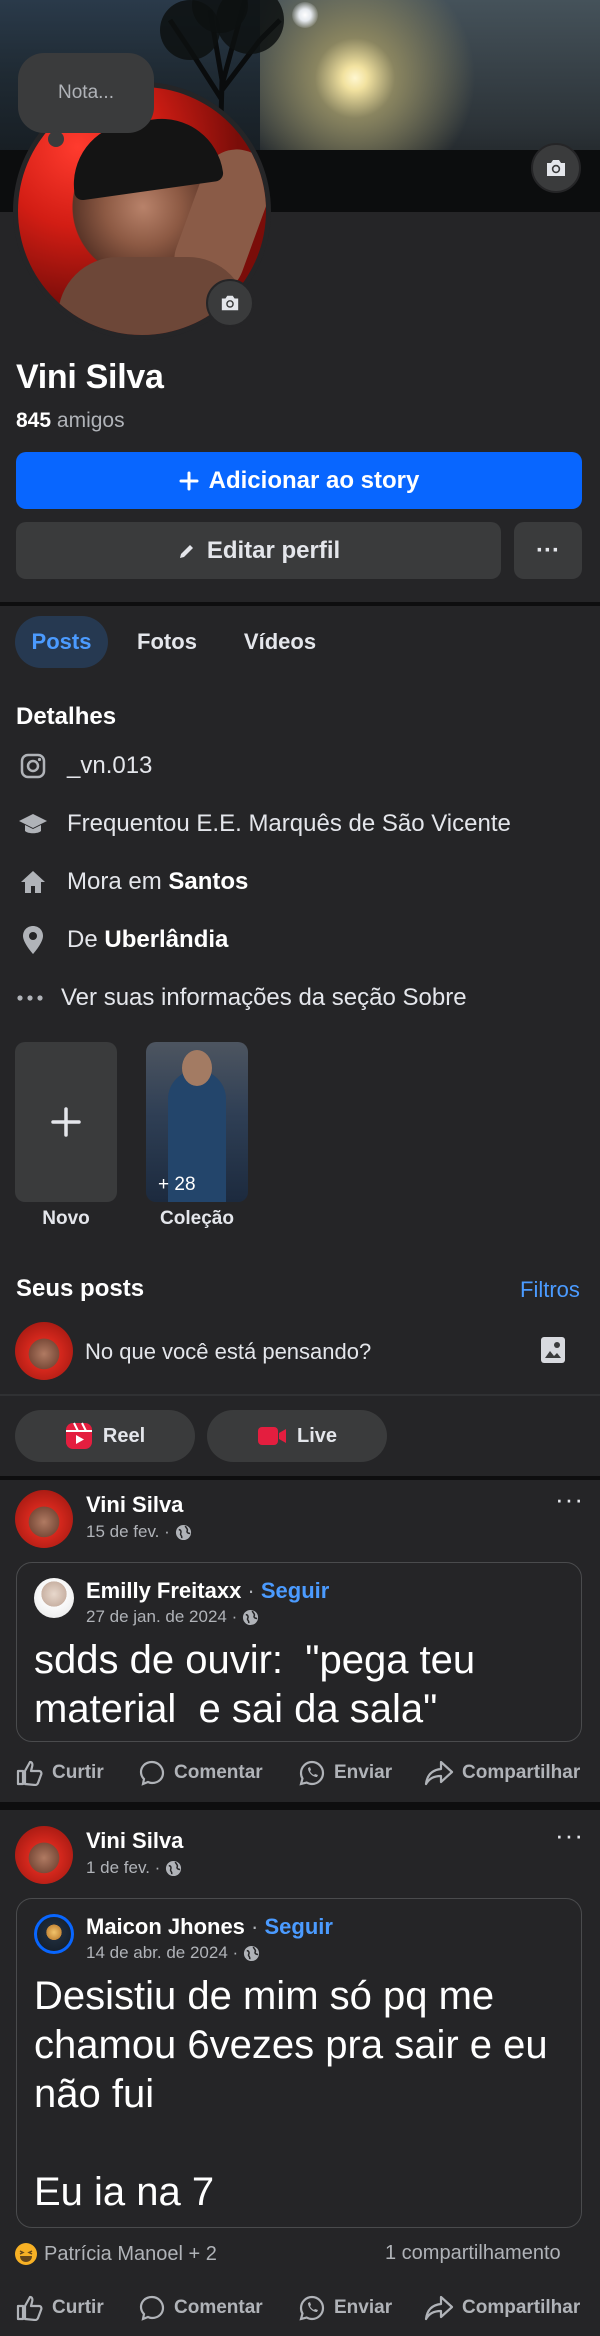 The width and height of the screenshot is (600, 2336). Describe the element at coordinates (165, 1926) in the screenshot. I see `shared-author-name: Maicon Jhones` at that location.